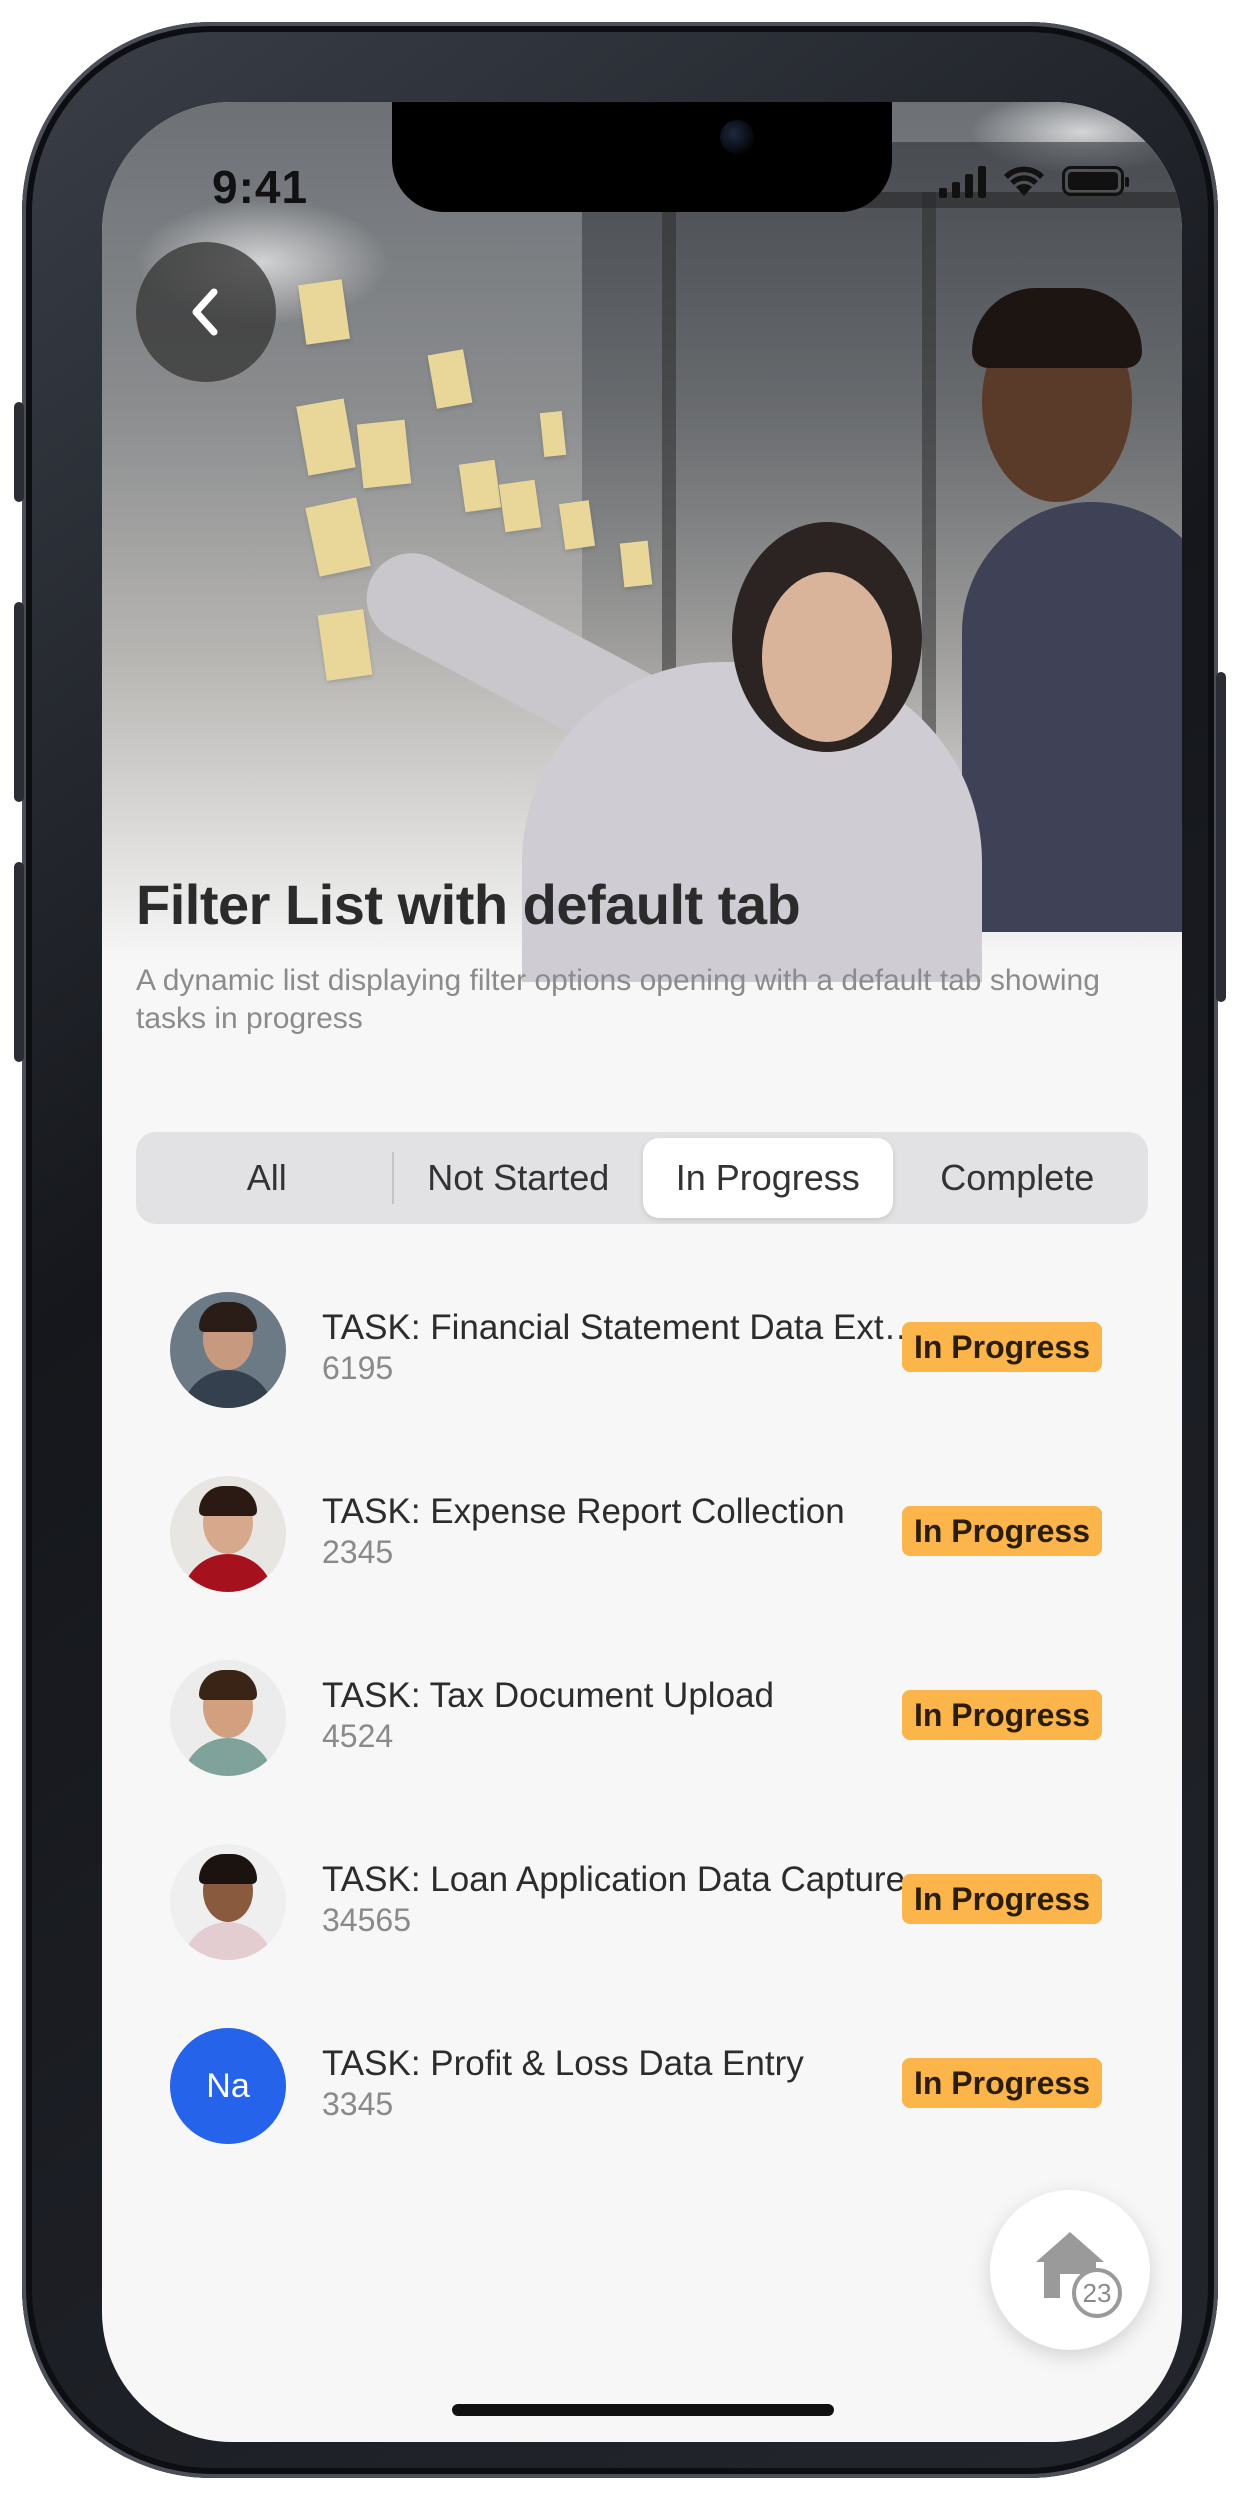 This screenshot has height=2500, width=1240. I want to click on notch, so click(642, 157).